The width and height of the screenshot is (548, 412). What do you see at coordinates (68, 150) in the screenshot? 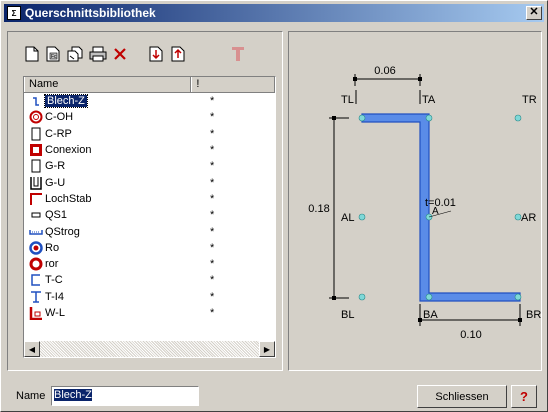
I see `list-item-label: Conexion` at bounding box center [68, 150].